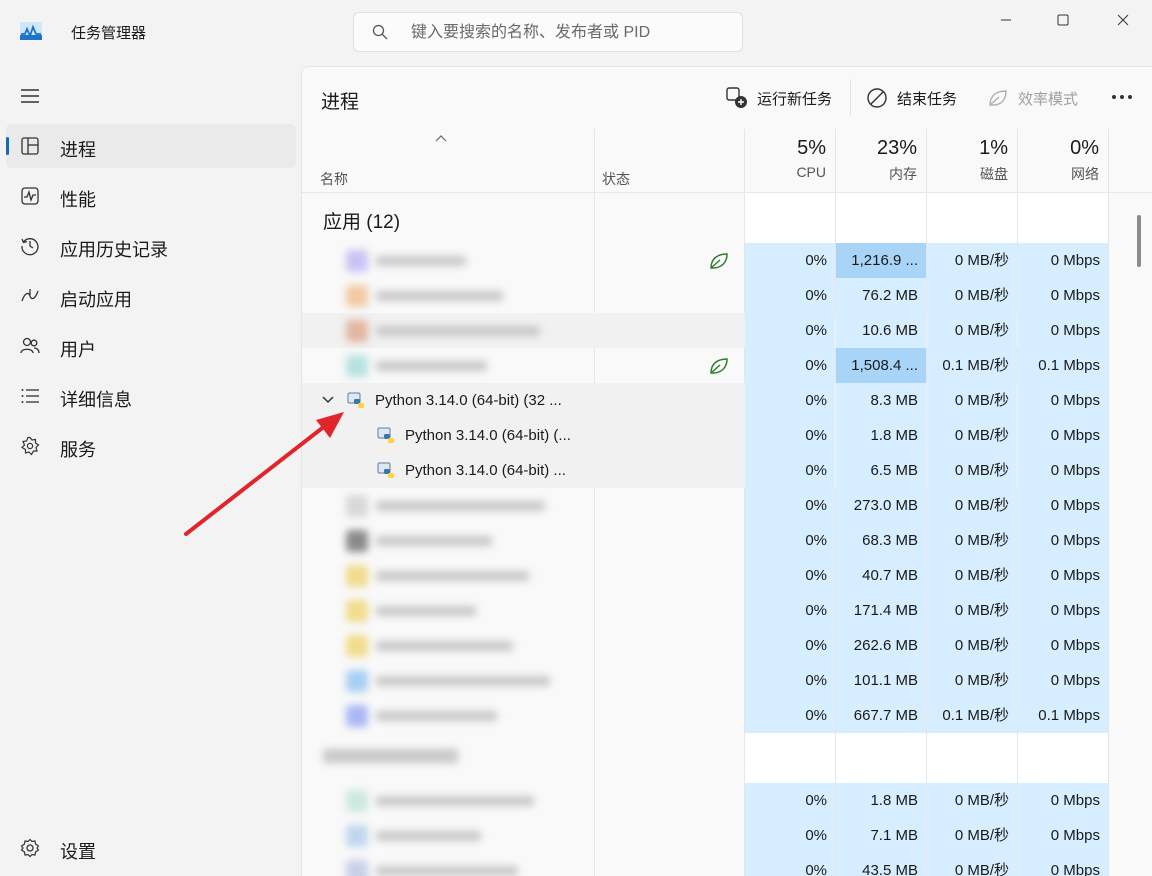 Image resolution: width=1152 pixels, height=876 pixels. Describe the element at coordinates (705, 260) in the screenshot. I see `process-row: 0% 1,216.9 ... 0 MB/秒 0 Mbps` at that location.